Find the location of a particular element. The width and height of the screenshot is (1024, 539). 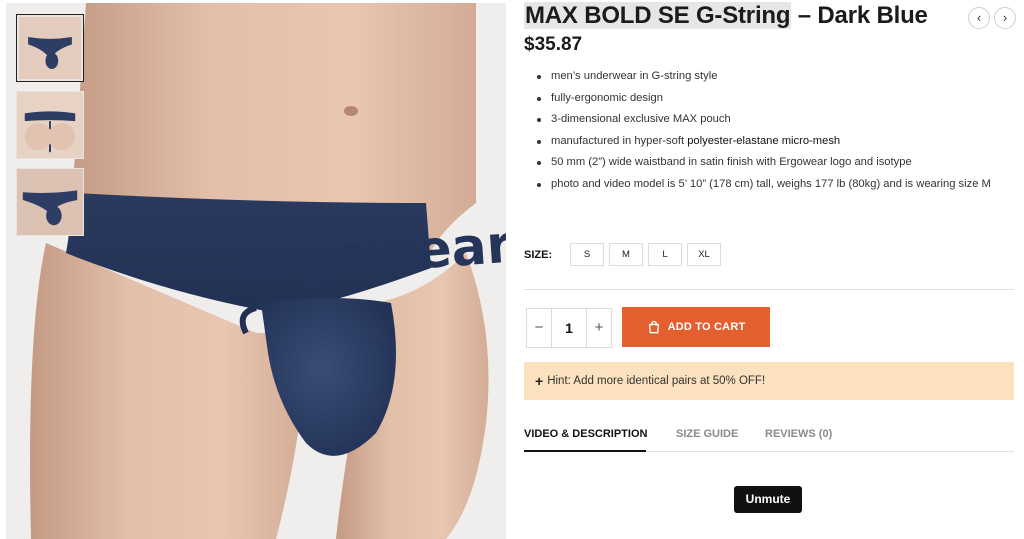

quantity-input: 1 is located at coordinates (569, 328).